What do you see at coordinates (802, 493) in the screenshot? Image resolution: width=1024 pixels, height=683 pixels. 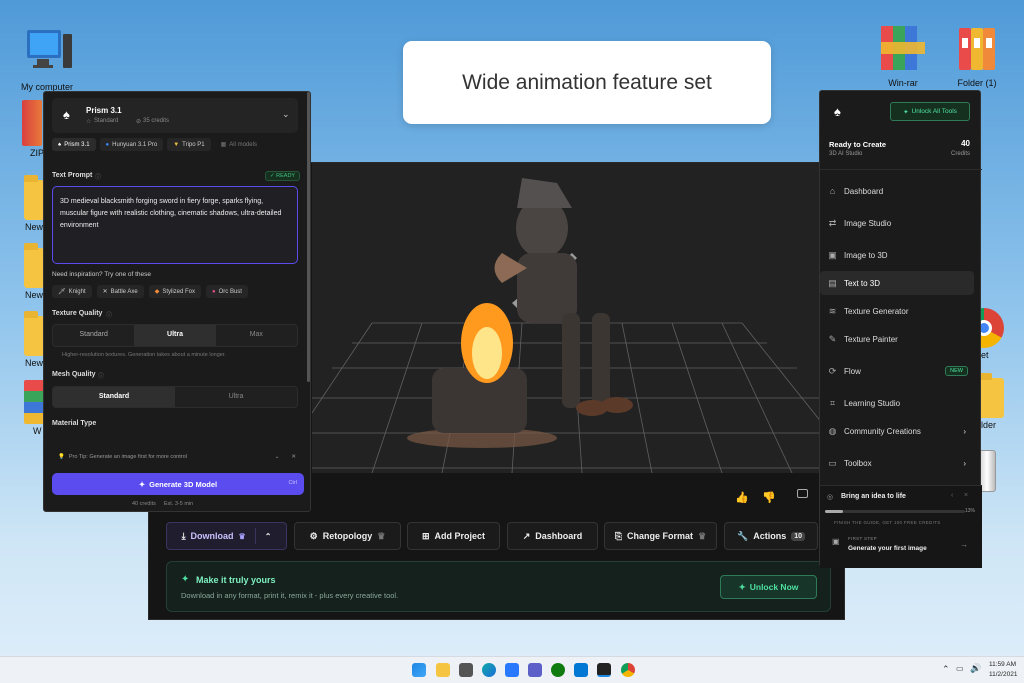 I see `comment-icon` at bounding box center [802, 493].